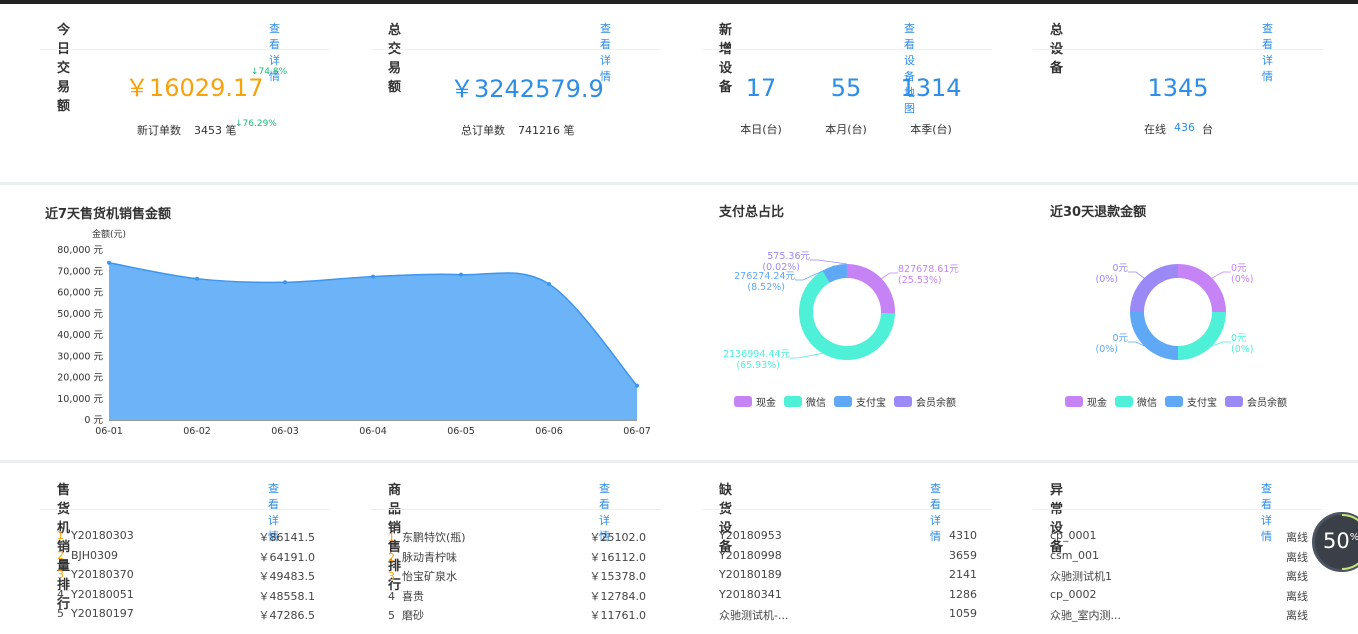 This screenshot has height=634, width=1358. I want to click on new-devices-quarter: 1314, so click(931, 88).